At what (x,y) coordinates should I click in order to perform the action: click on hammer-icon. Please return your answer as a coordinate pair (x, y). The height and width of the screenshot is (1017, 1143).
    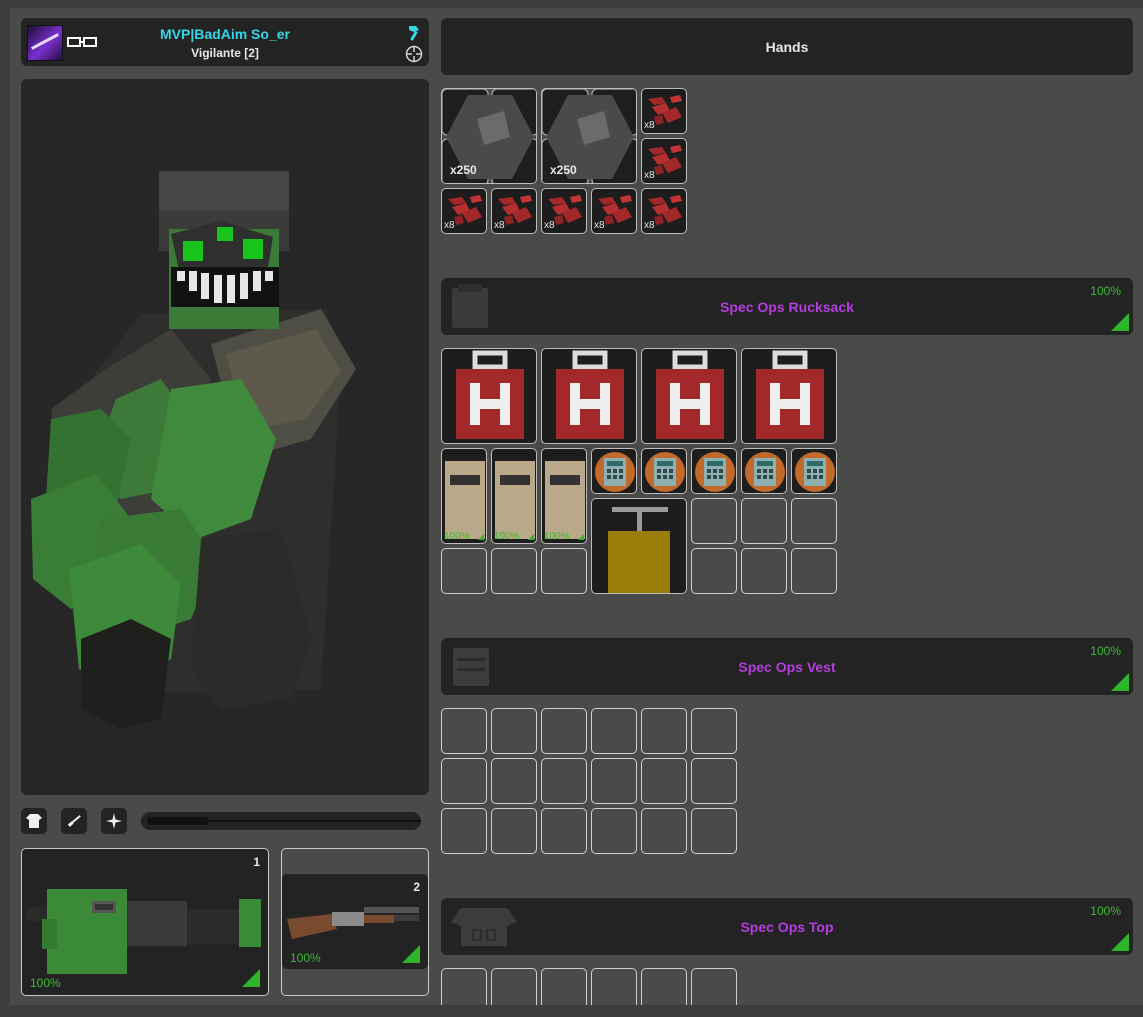
    Looking at the image, I should click on (414, 32).